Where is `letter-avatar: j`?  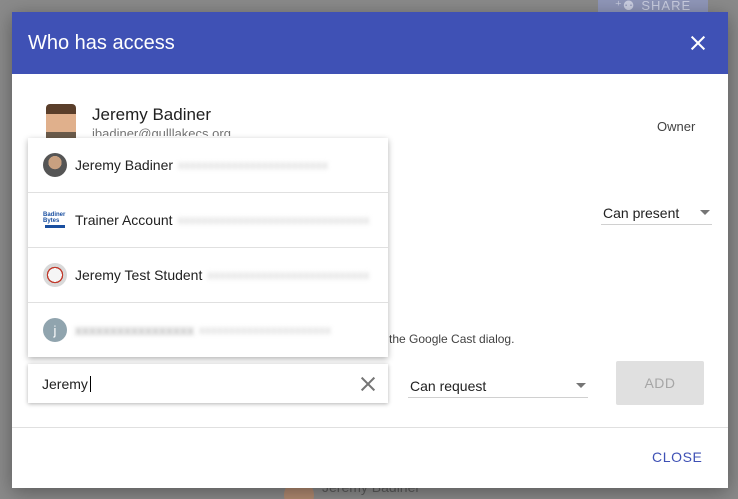
letter-avatar: j is located at coordinates (55, 330).